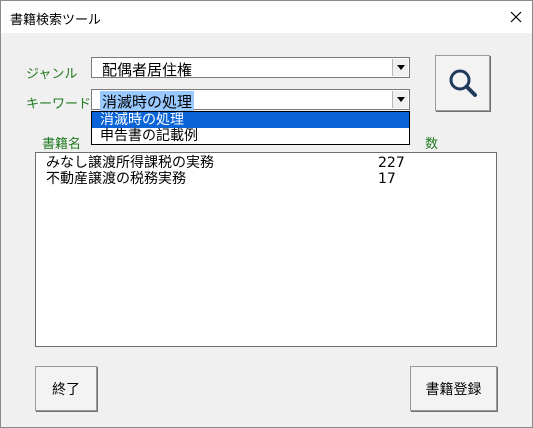 This screenshot has width=533, height=428. Describe the element at coordinates (147, 70) in the screenshot. I see `genre-value: 配偶者居住権` at that location.